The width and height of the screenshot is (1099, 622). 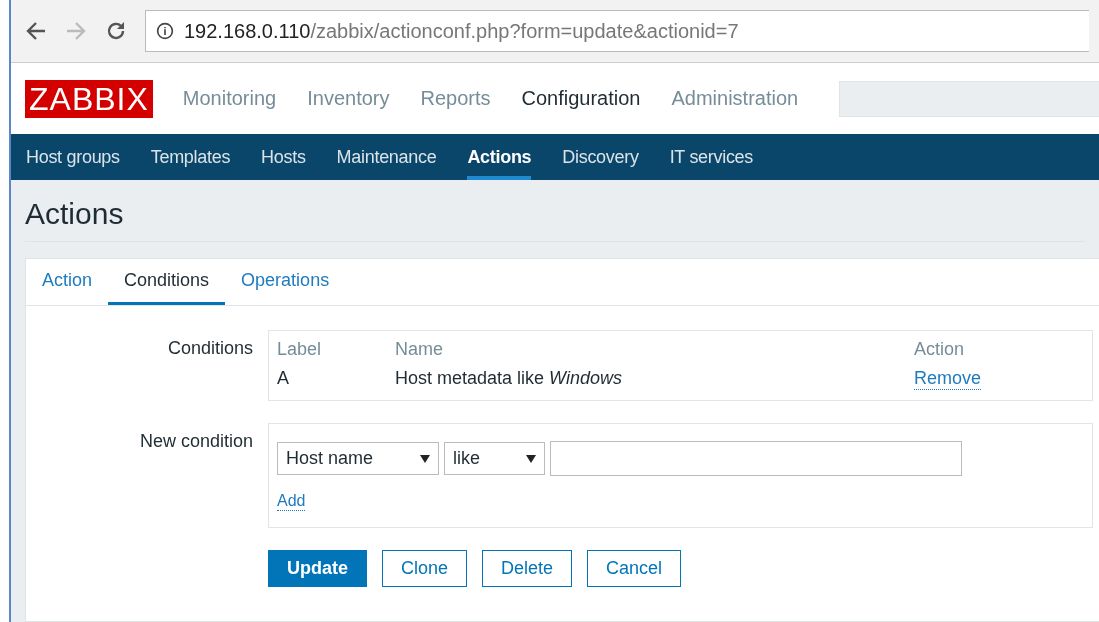 What do you see at coordinates (116, 31) in the screenshot?
I see `reload-icon` at bounding box center [116, 31].